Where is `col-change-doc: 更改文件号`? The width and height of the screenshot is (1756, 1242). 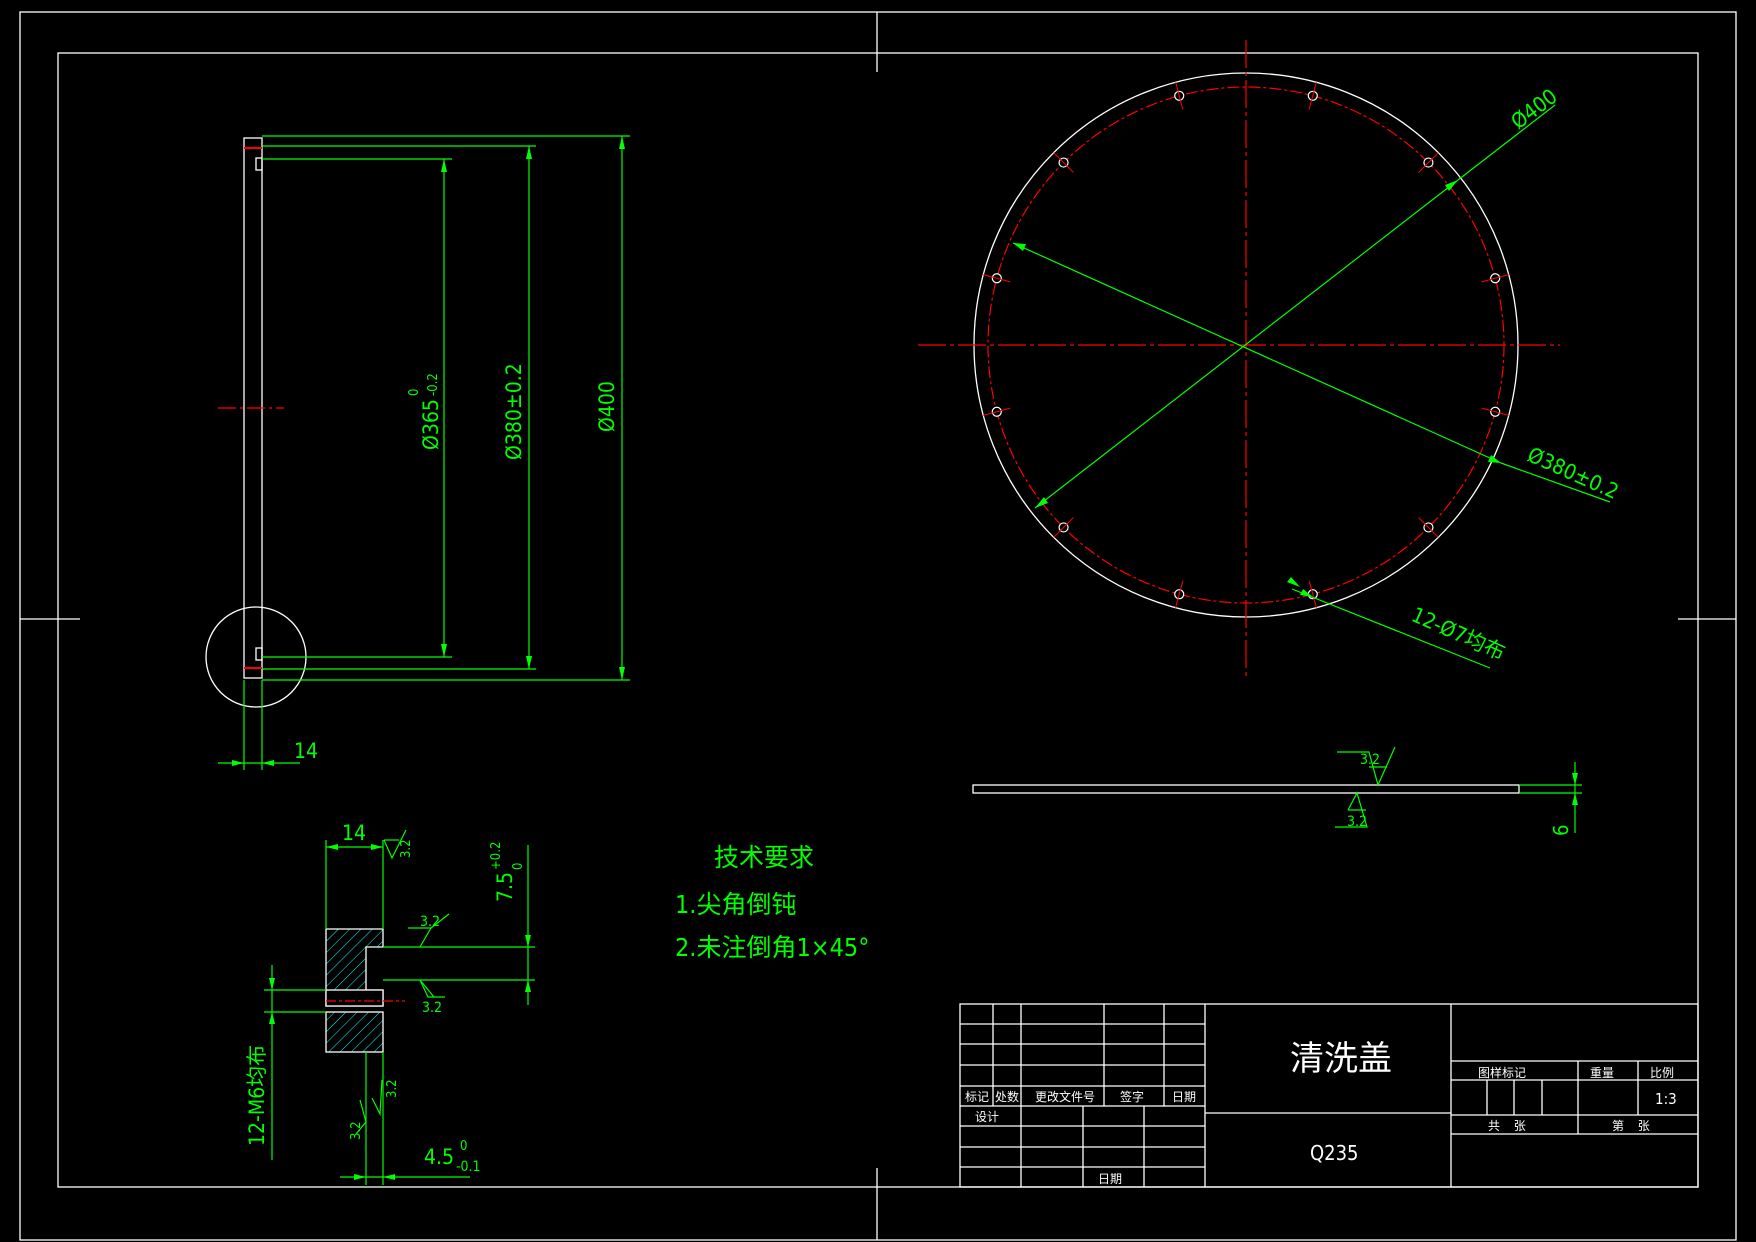 col-change-doc: 更改文件号 is located at coordinates (1065, 1096).